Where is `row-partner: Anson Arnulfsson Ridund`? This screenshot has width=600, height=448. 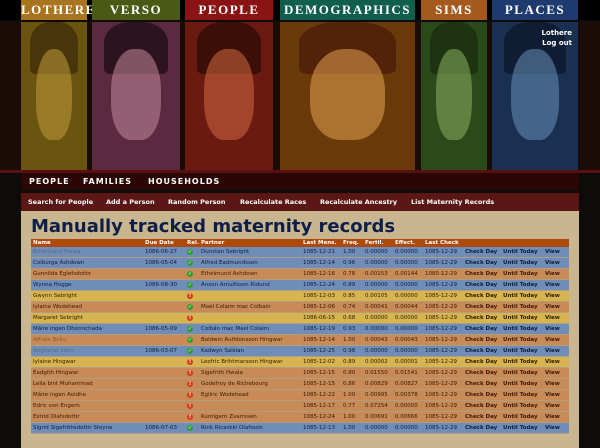
row-partner: Anson Arnulfsson Ridund is located at coordinates (250, 285).